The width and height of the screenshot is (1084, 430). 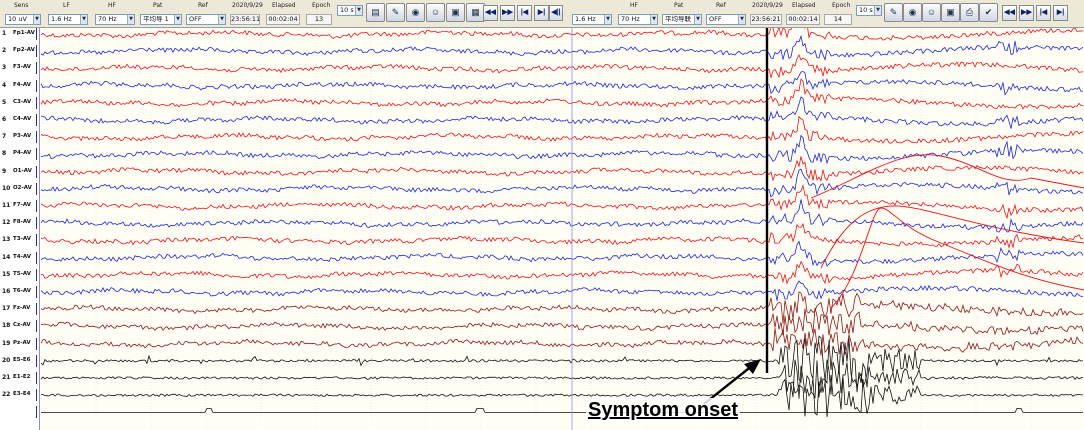 What do you see at coordinates (245, 19) in the screenshot?
I see `time-display: 23:56:11` at bounding box center [245, 19].